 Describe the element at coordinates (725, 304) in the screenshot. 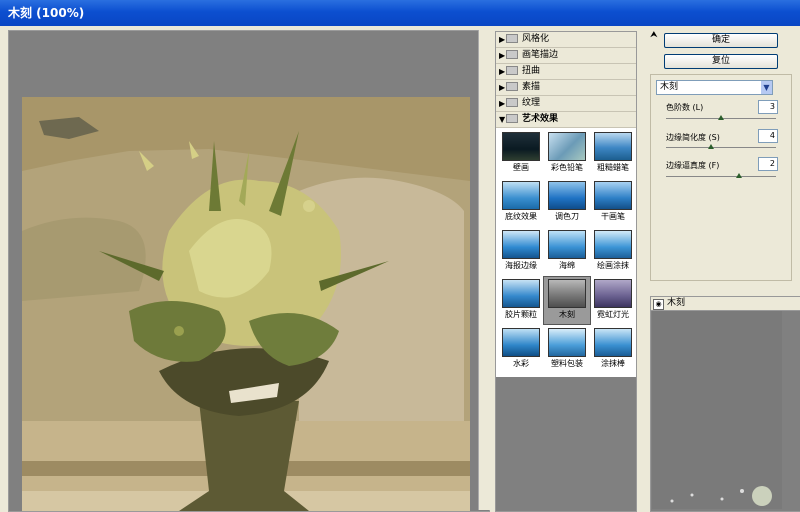

I see `effect-layer-row: ◉ 木刻` at that location.